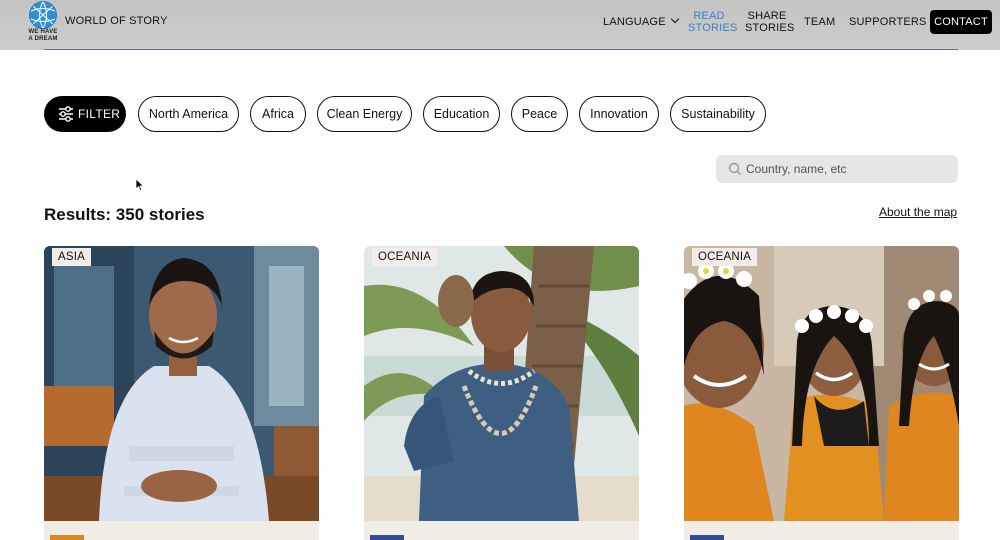 This screenshot has height=540, width=1000. I want to click on chip-clean-energy: Clean Energy, so click(364, 114).